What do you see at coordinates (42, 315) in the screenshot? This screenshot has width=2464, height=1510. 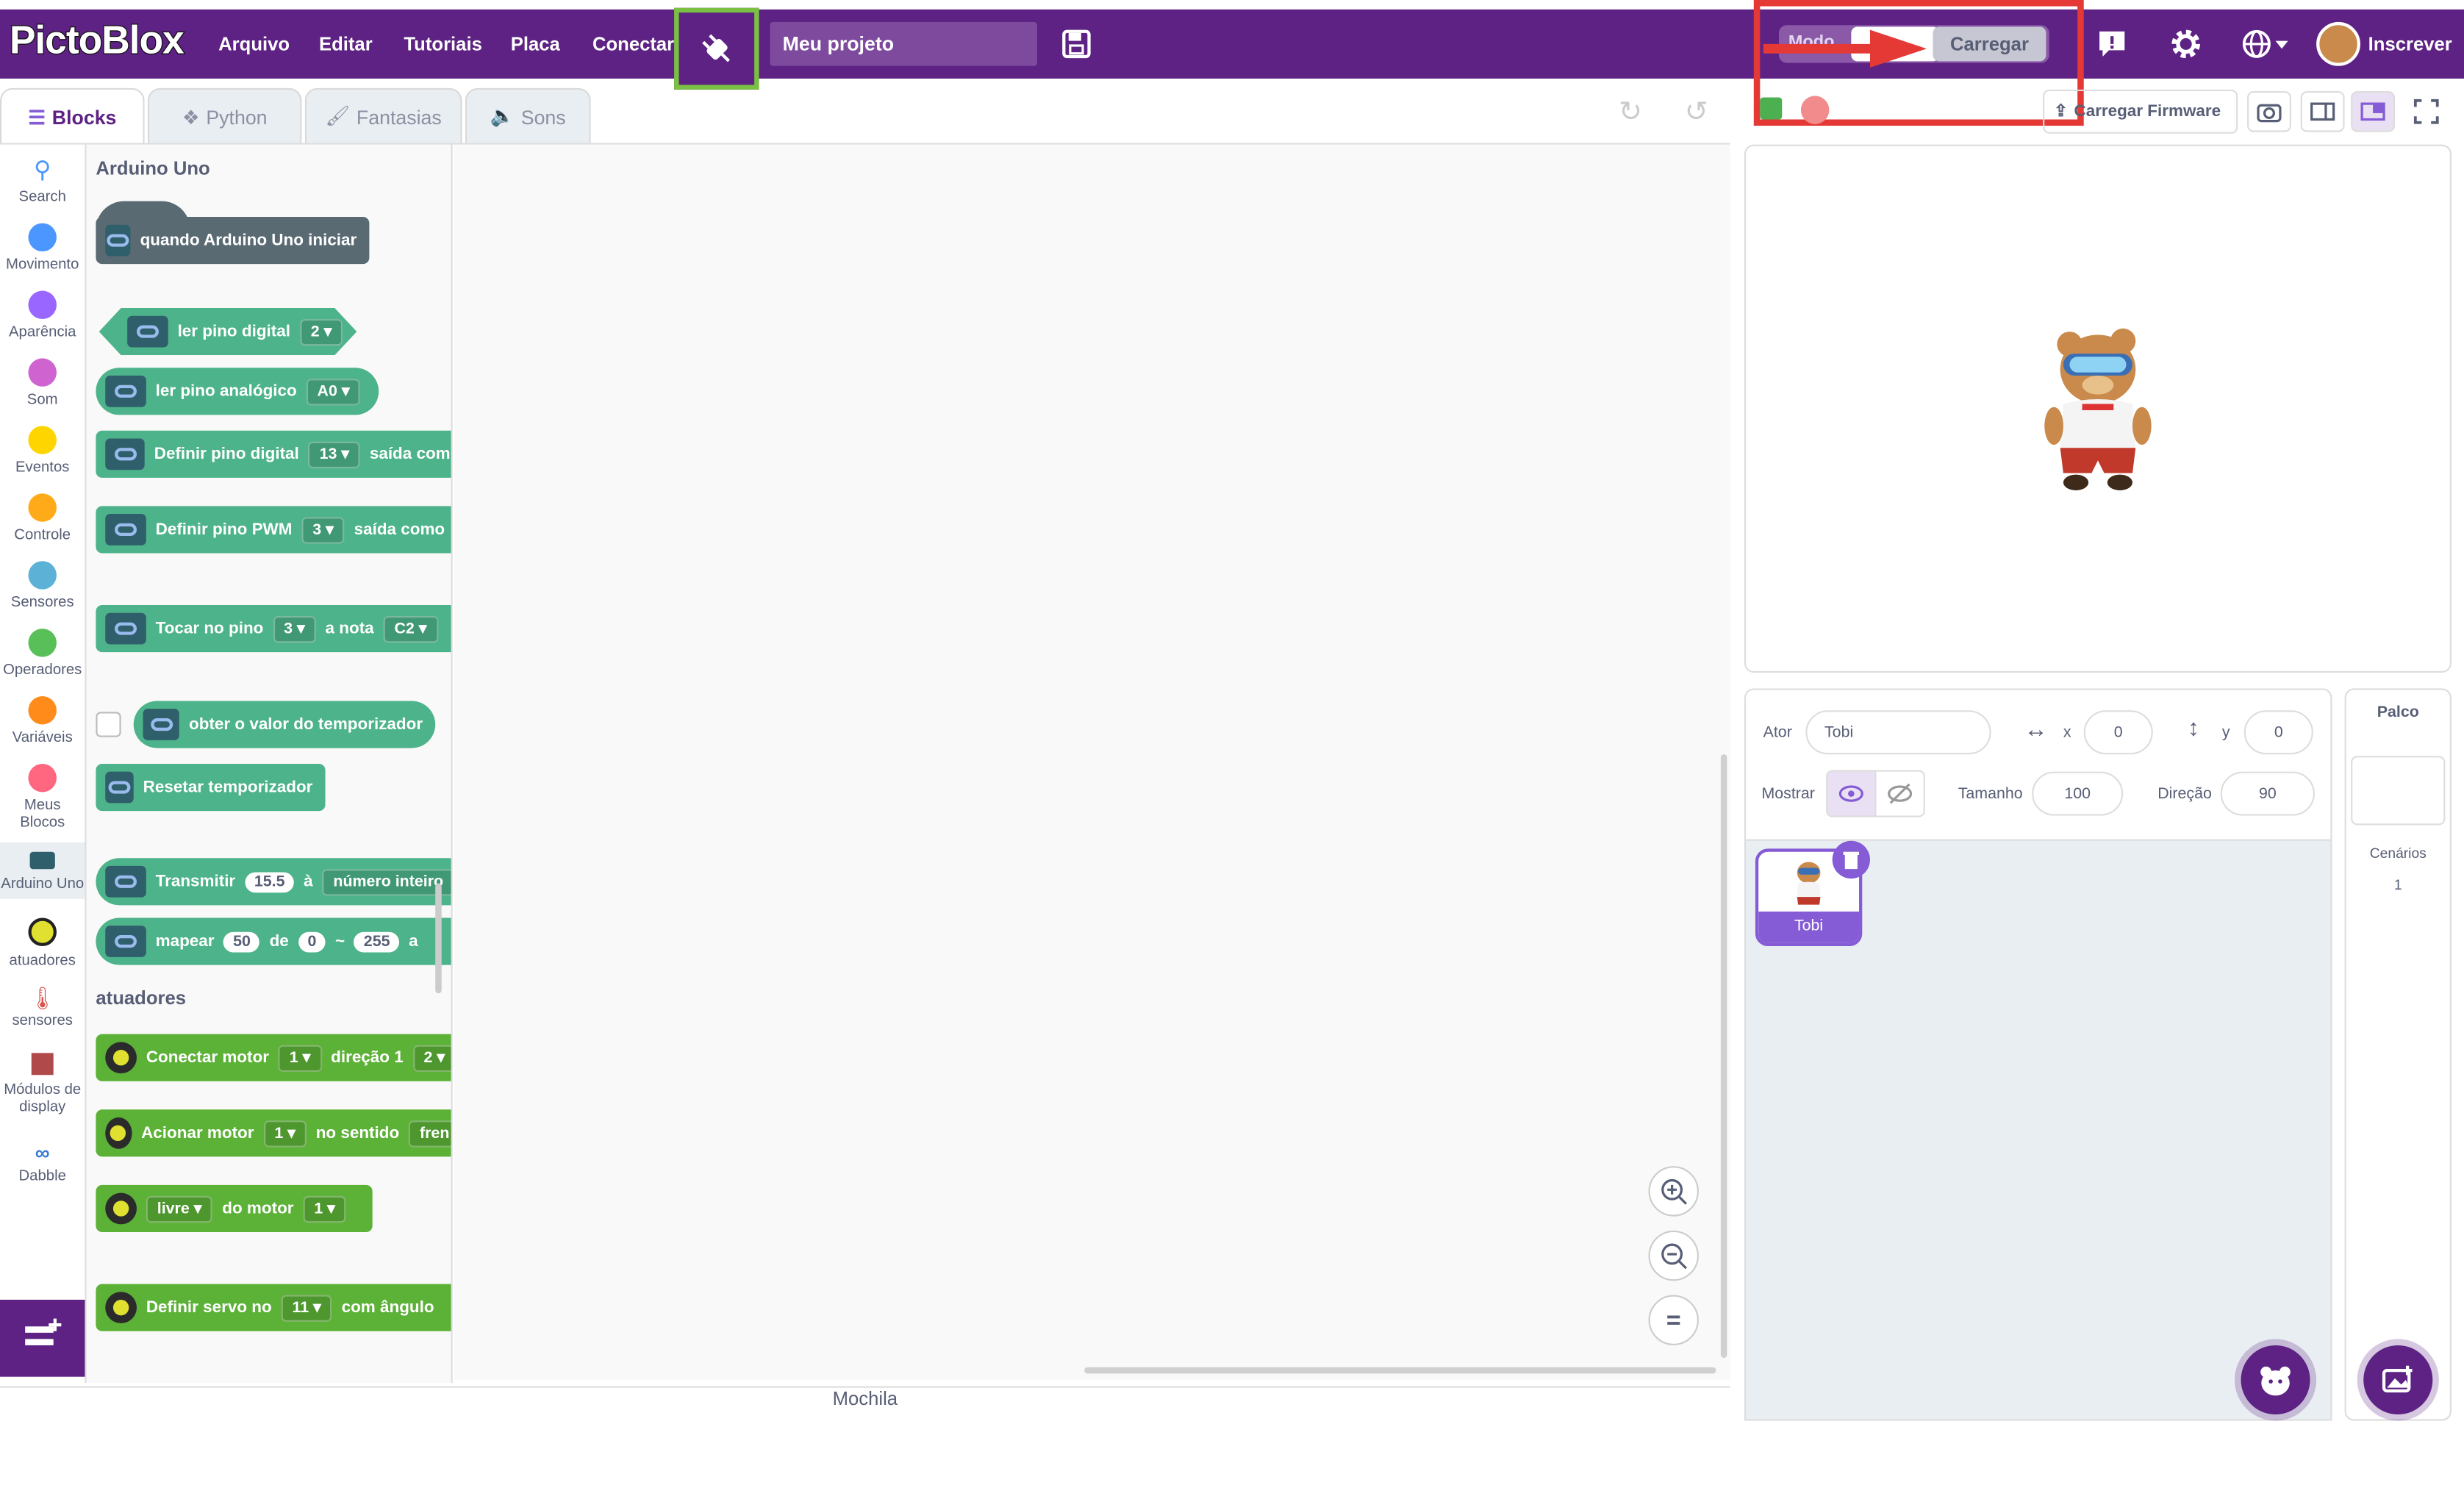 I see `category-looks: Aparência` at bounding box center [42, 315].